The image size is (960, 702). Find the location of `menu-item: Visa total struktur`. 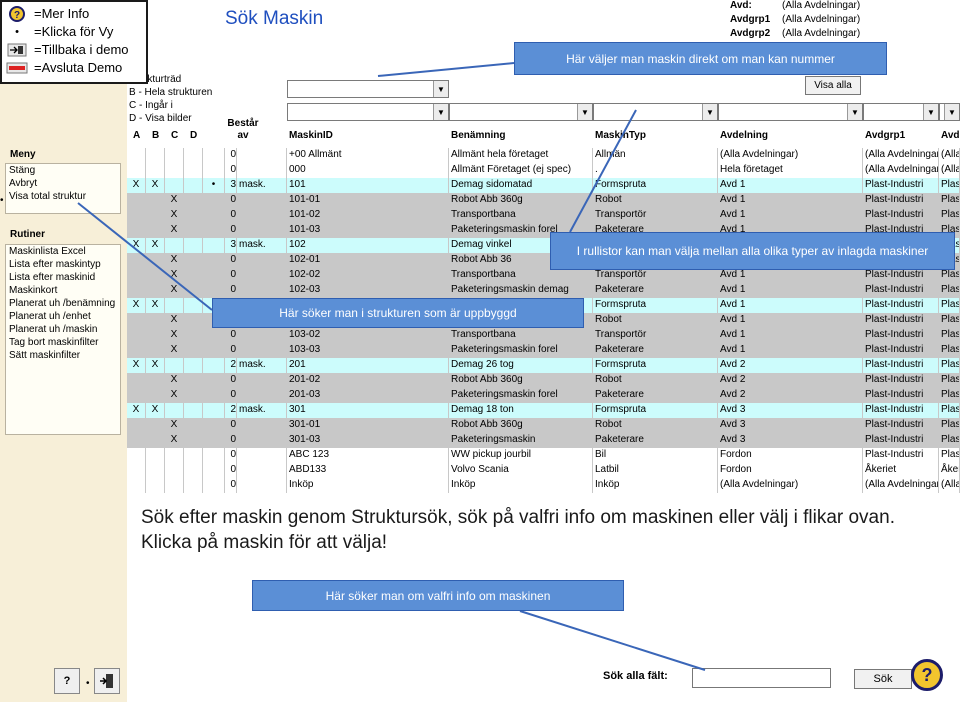

menu-item: Visa total struktur is located at coordinates (63, 196).